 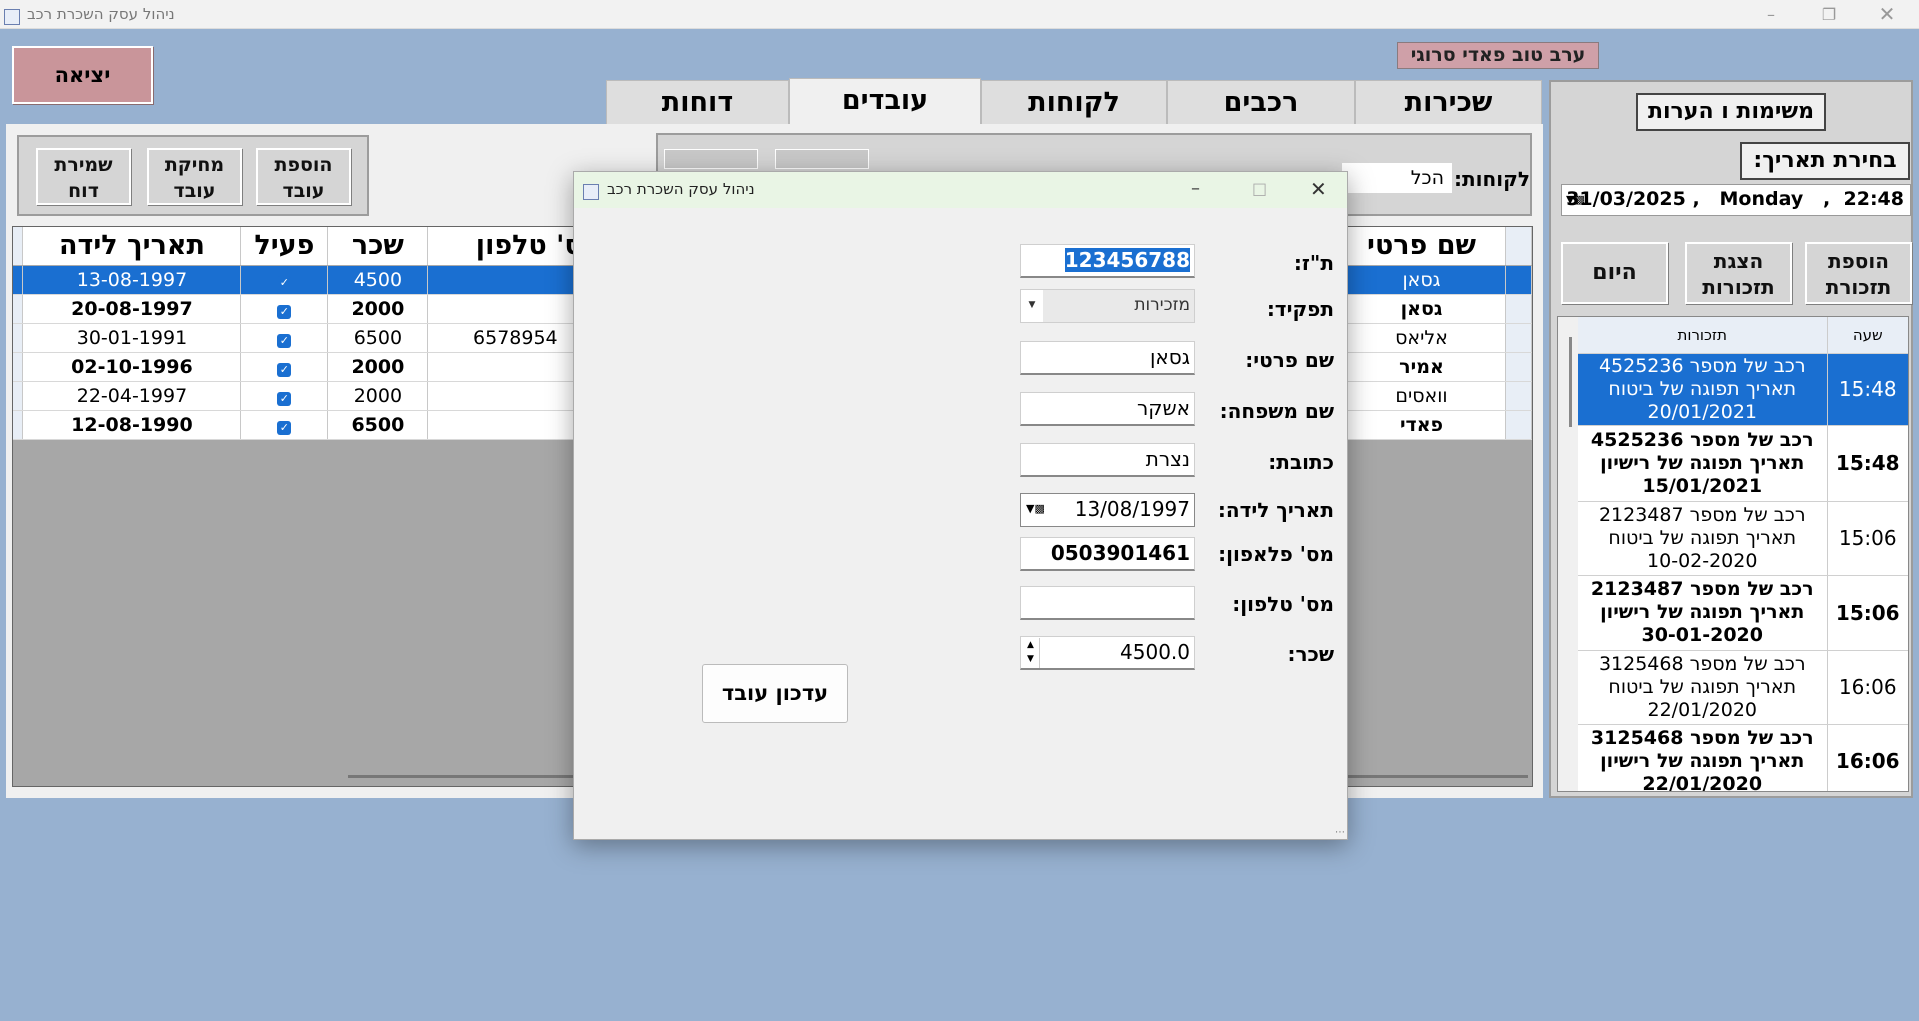 What do you see at coordinates (1276, 554) in the screenshot?
I see `mobile-label: מס' פלאפון:` at bounding box center [1276, 554].